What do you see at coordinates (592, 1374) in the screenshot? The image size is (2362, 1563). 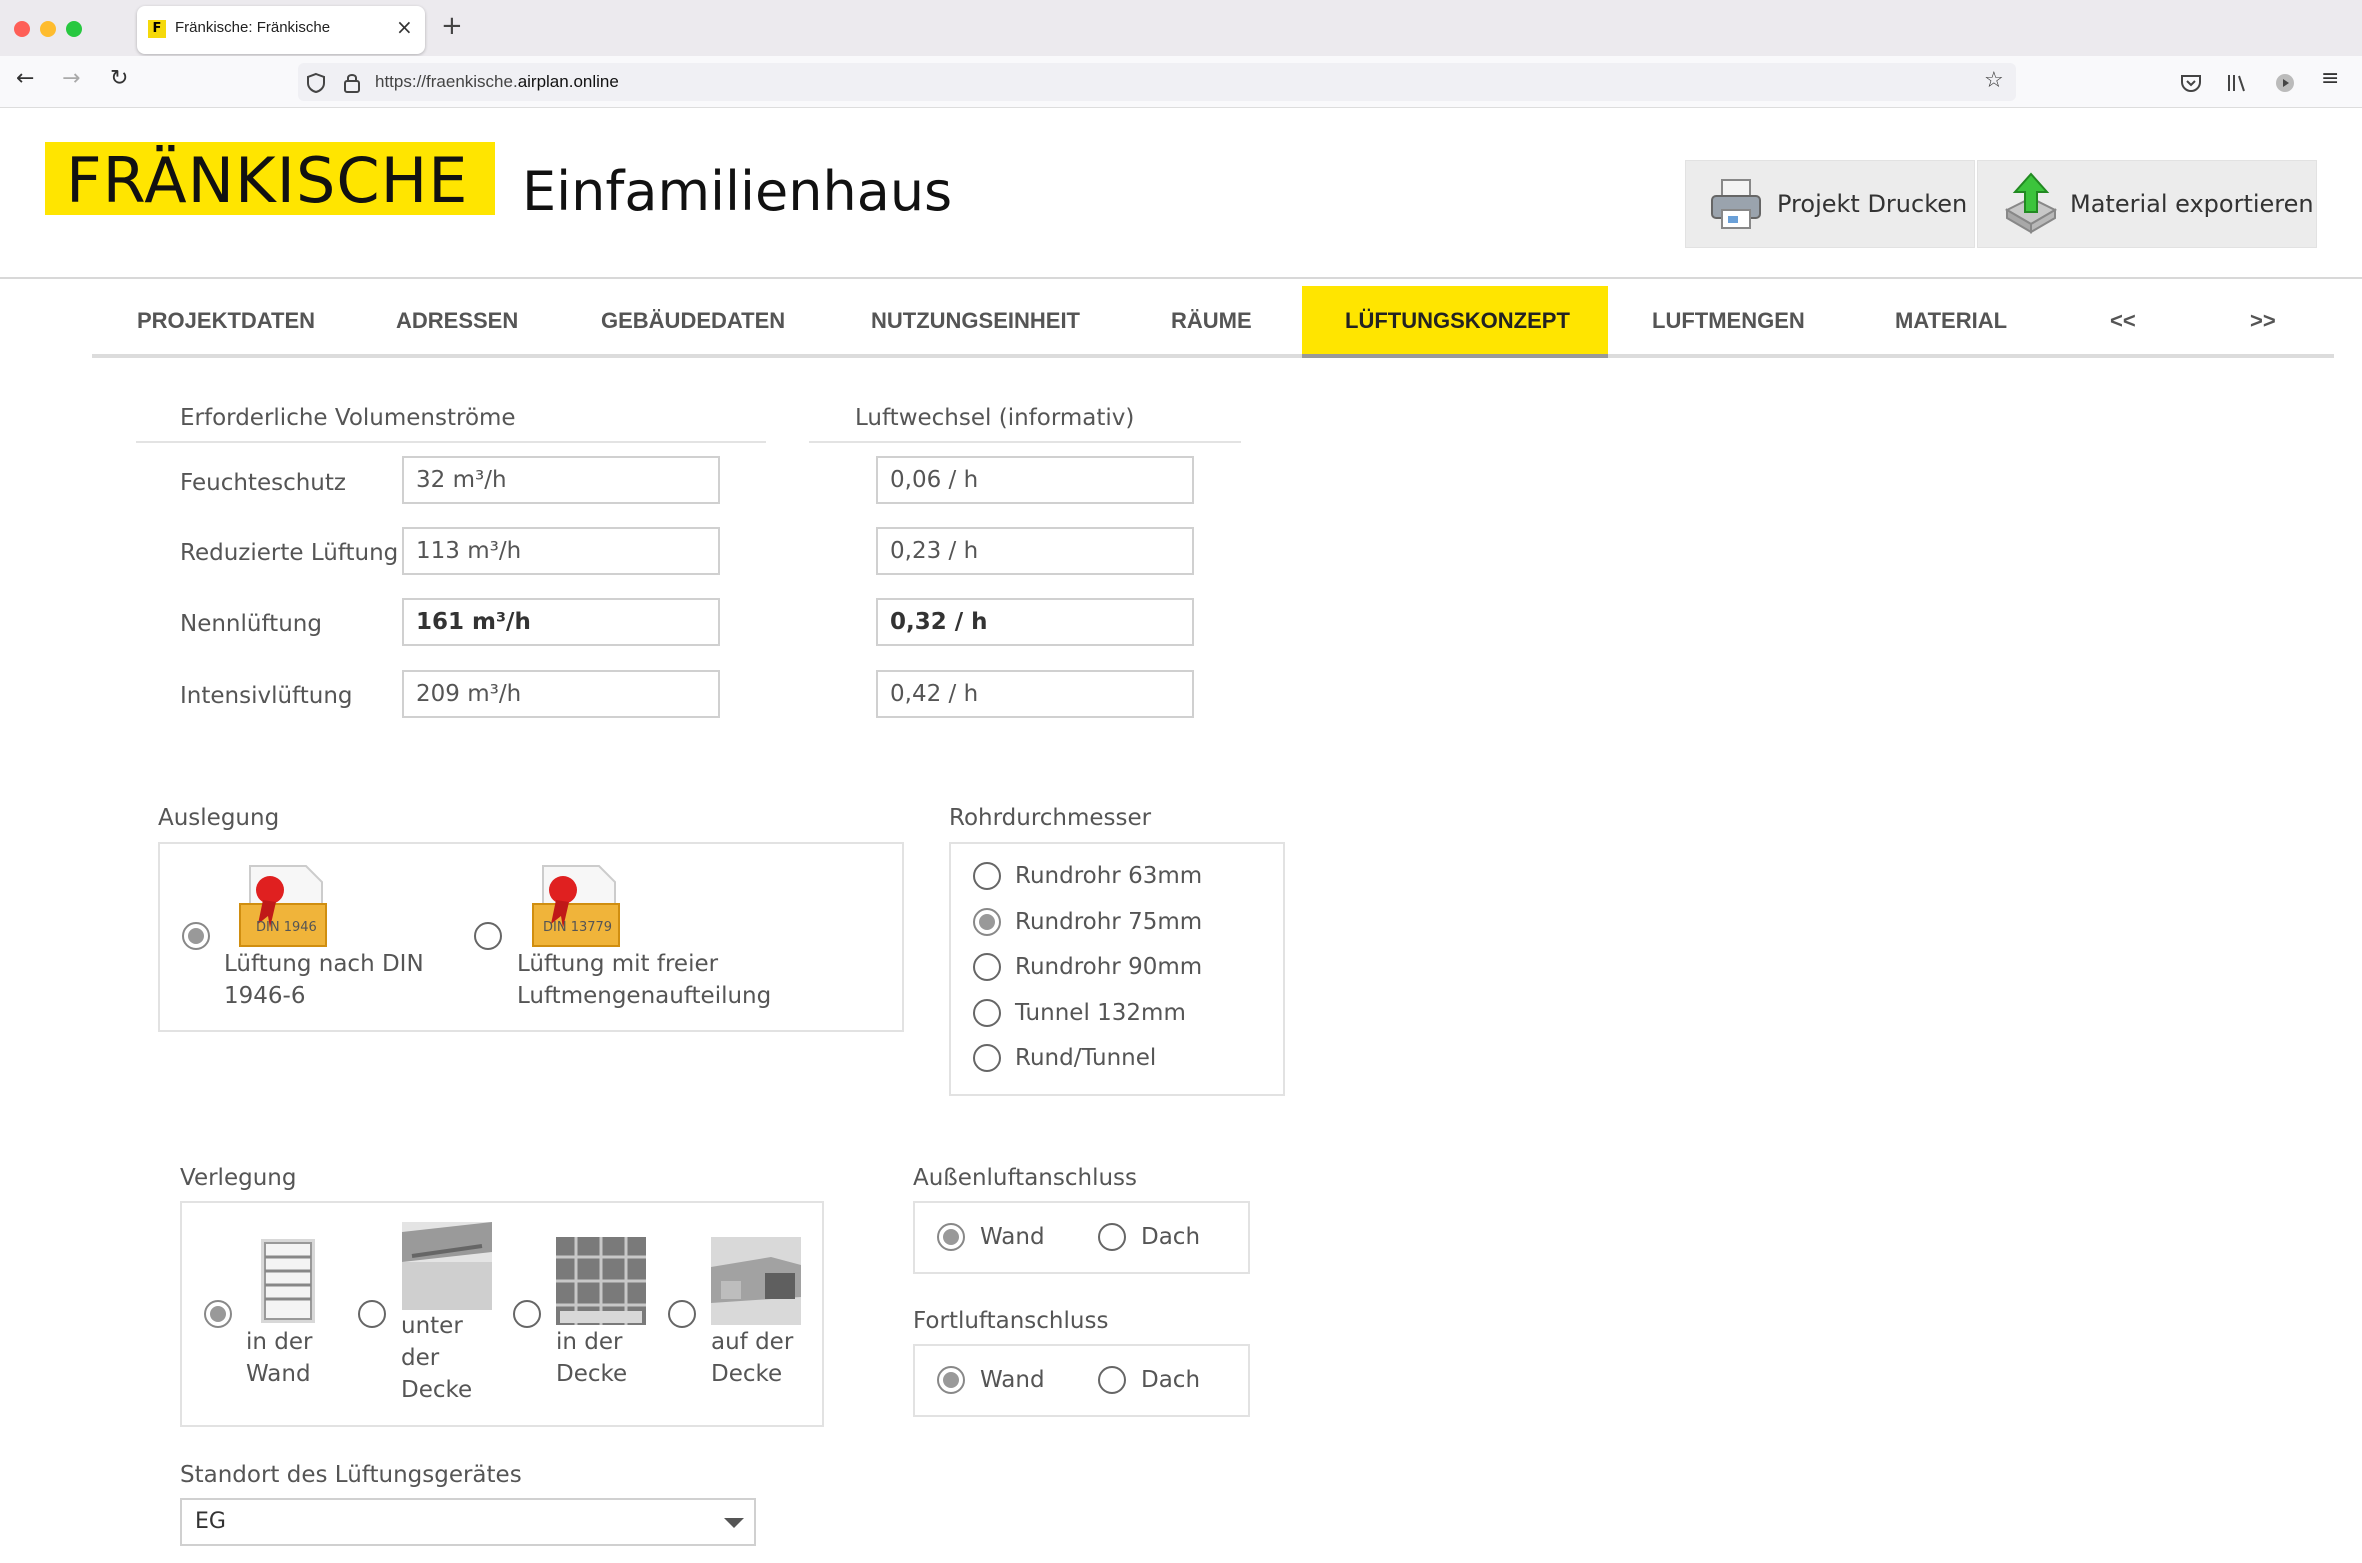 I see `verlegung-in-decke-label-2: Decke` at bounding box center [592, 1374].